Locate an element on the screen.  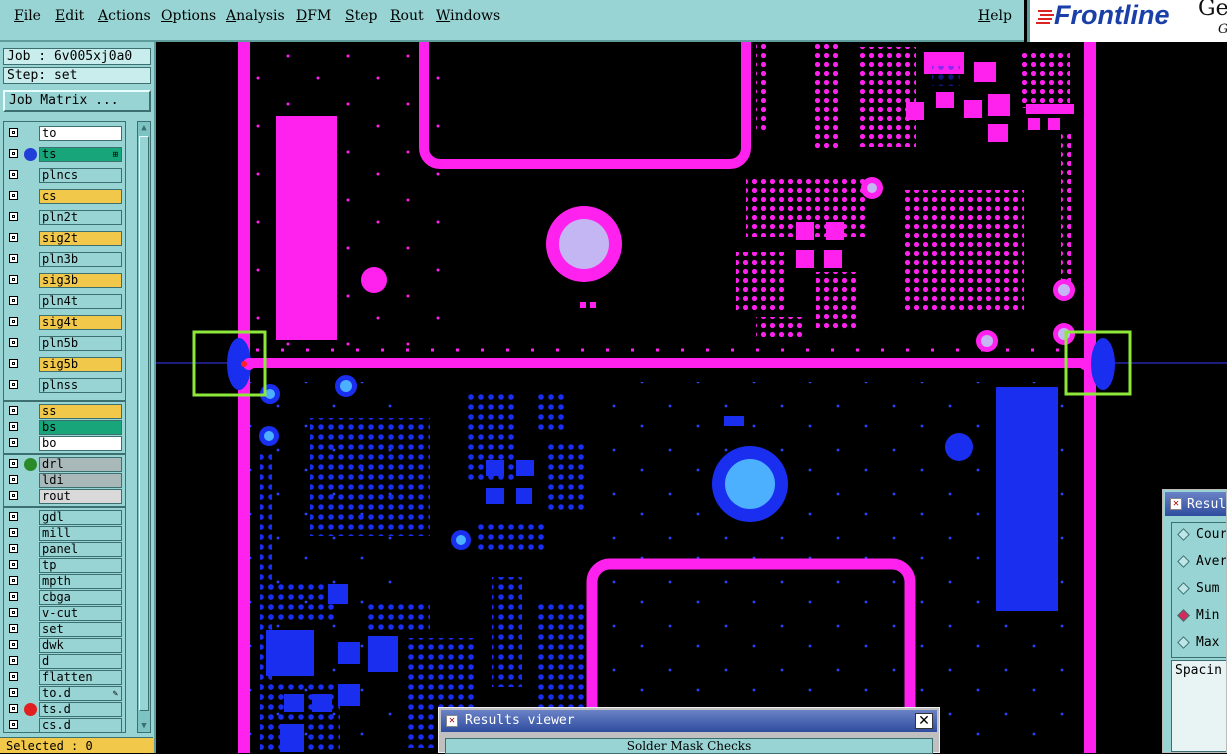
layer-row-pln2t: pln2t is located at coordinates (65, 217).